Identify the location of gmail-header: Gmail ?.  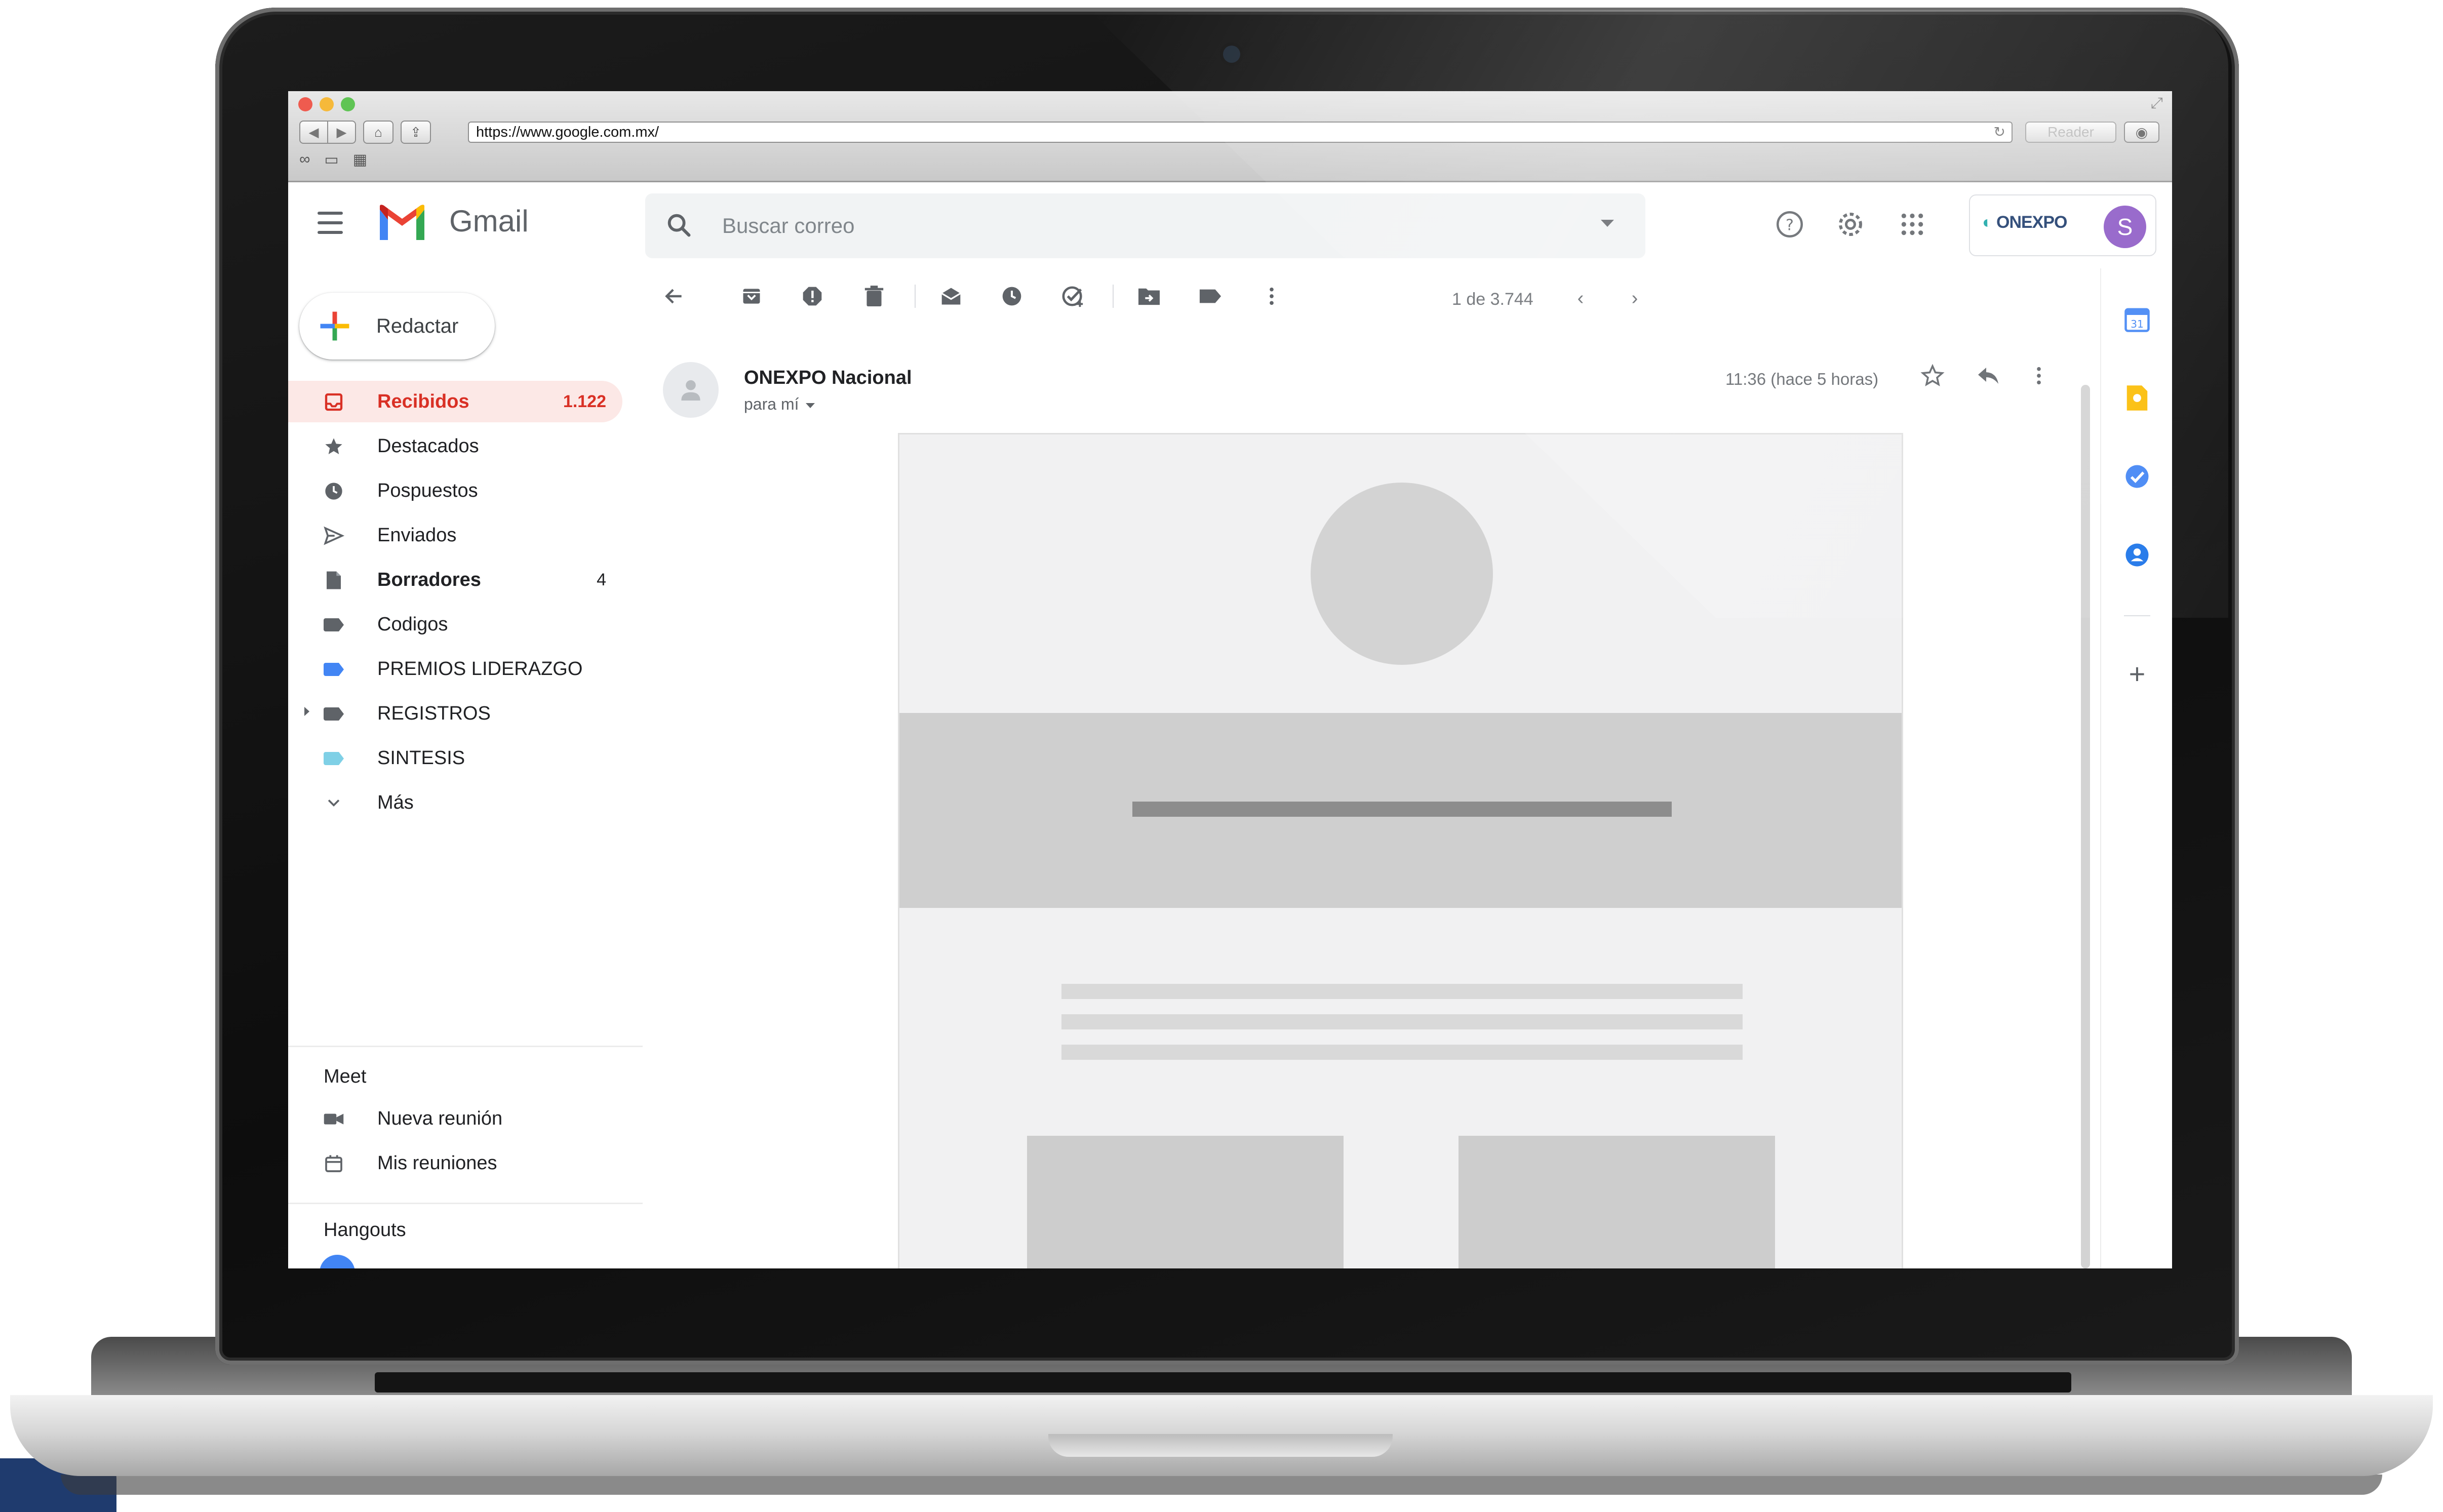
(1230, 225).